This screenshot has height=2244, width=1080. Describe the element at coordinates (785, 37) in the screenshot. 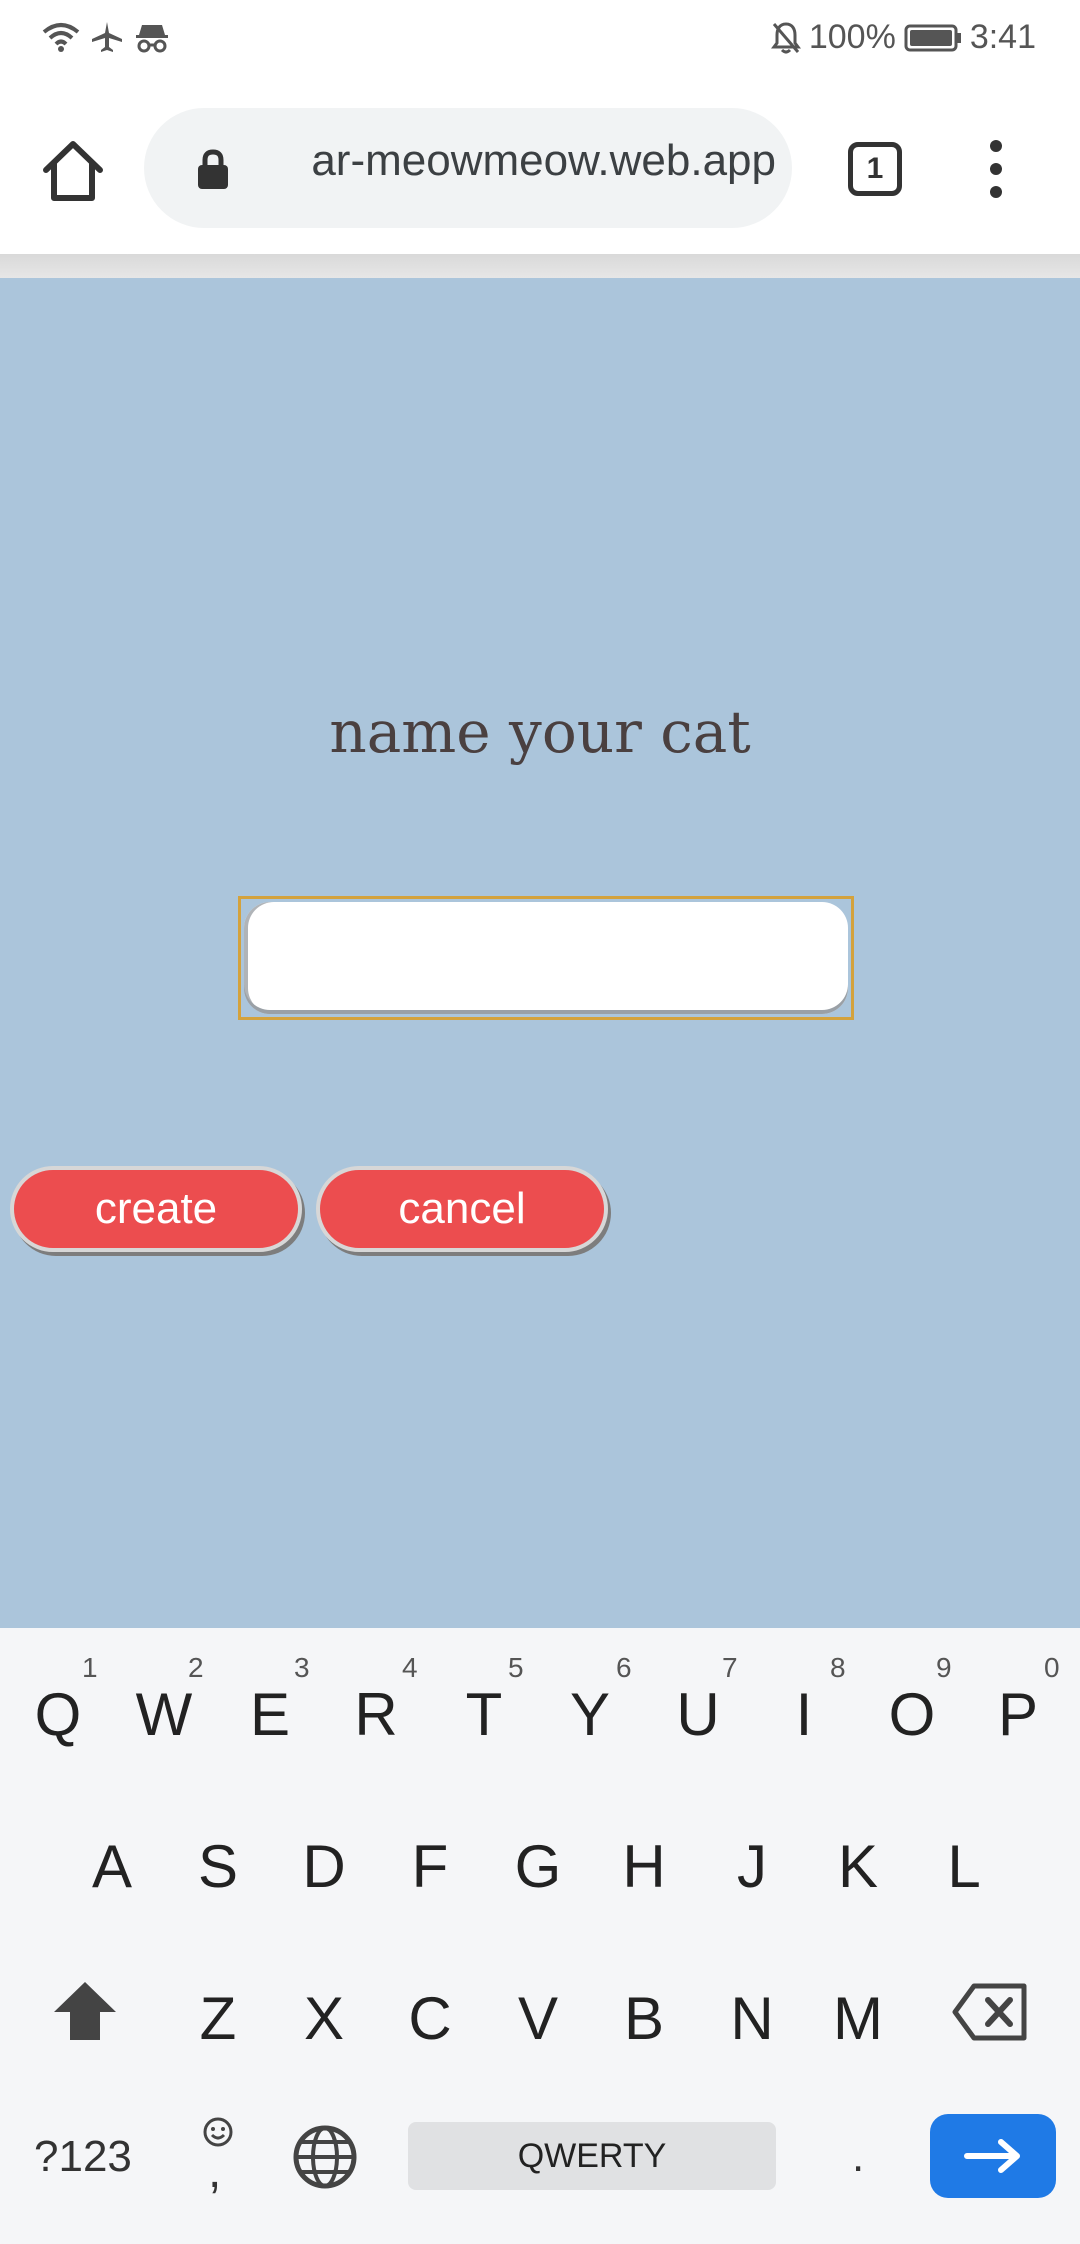

I see `notifications-off-icon` at that location.